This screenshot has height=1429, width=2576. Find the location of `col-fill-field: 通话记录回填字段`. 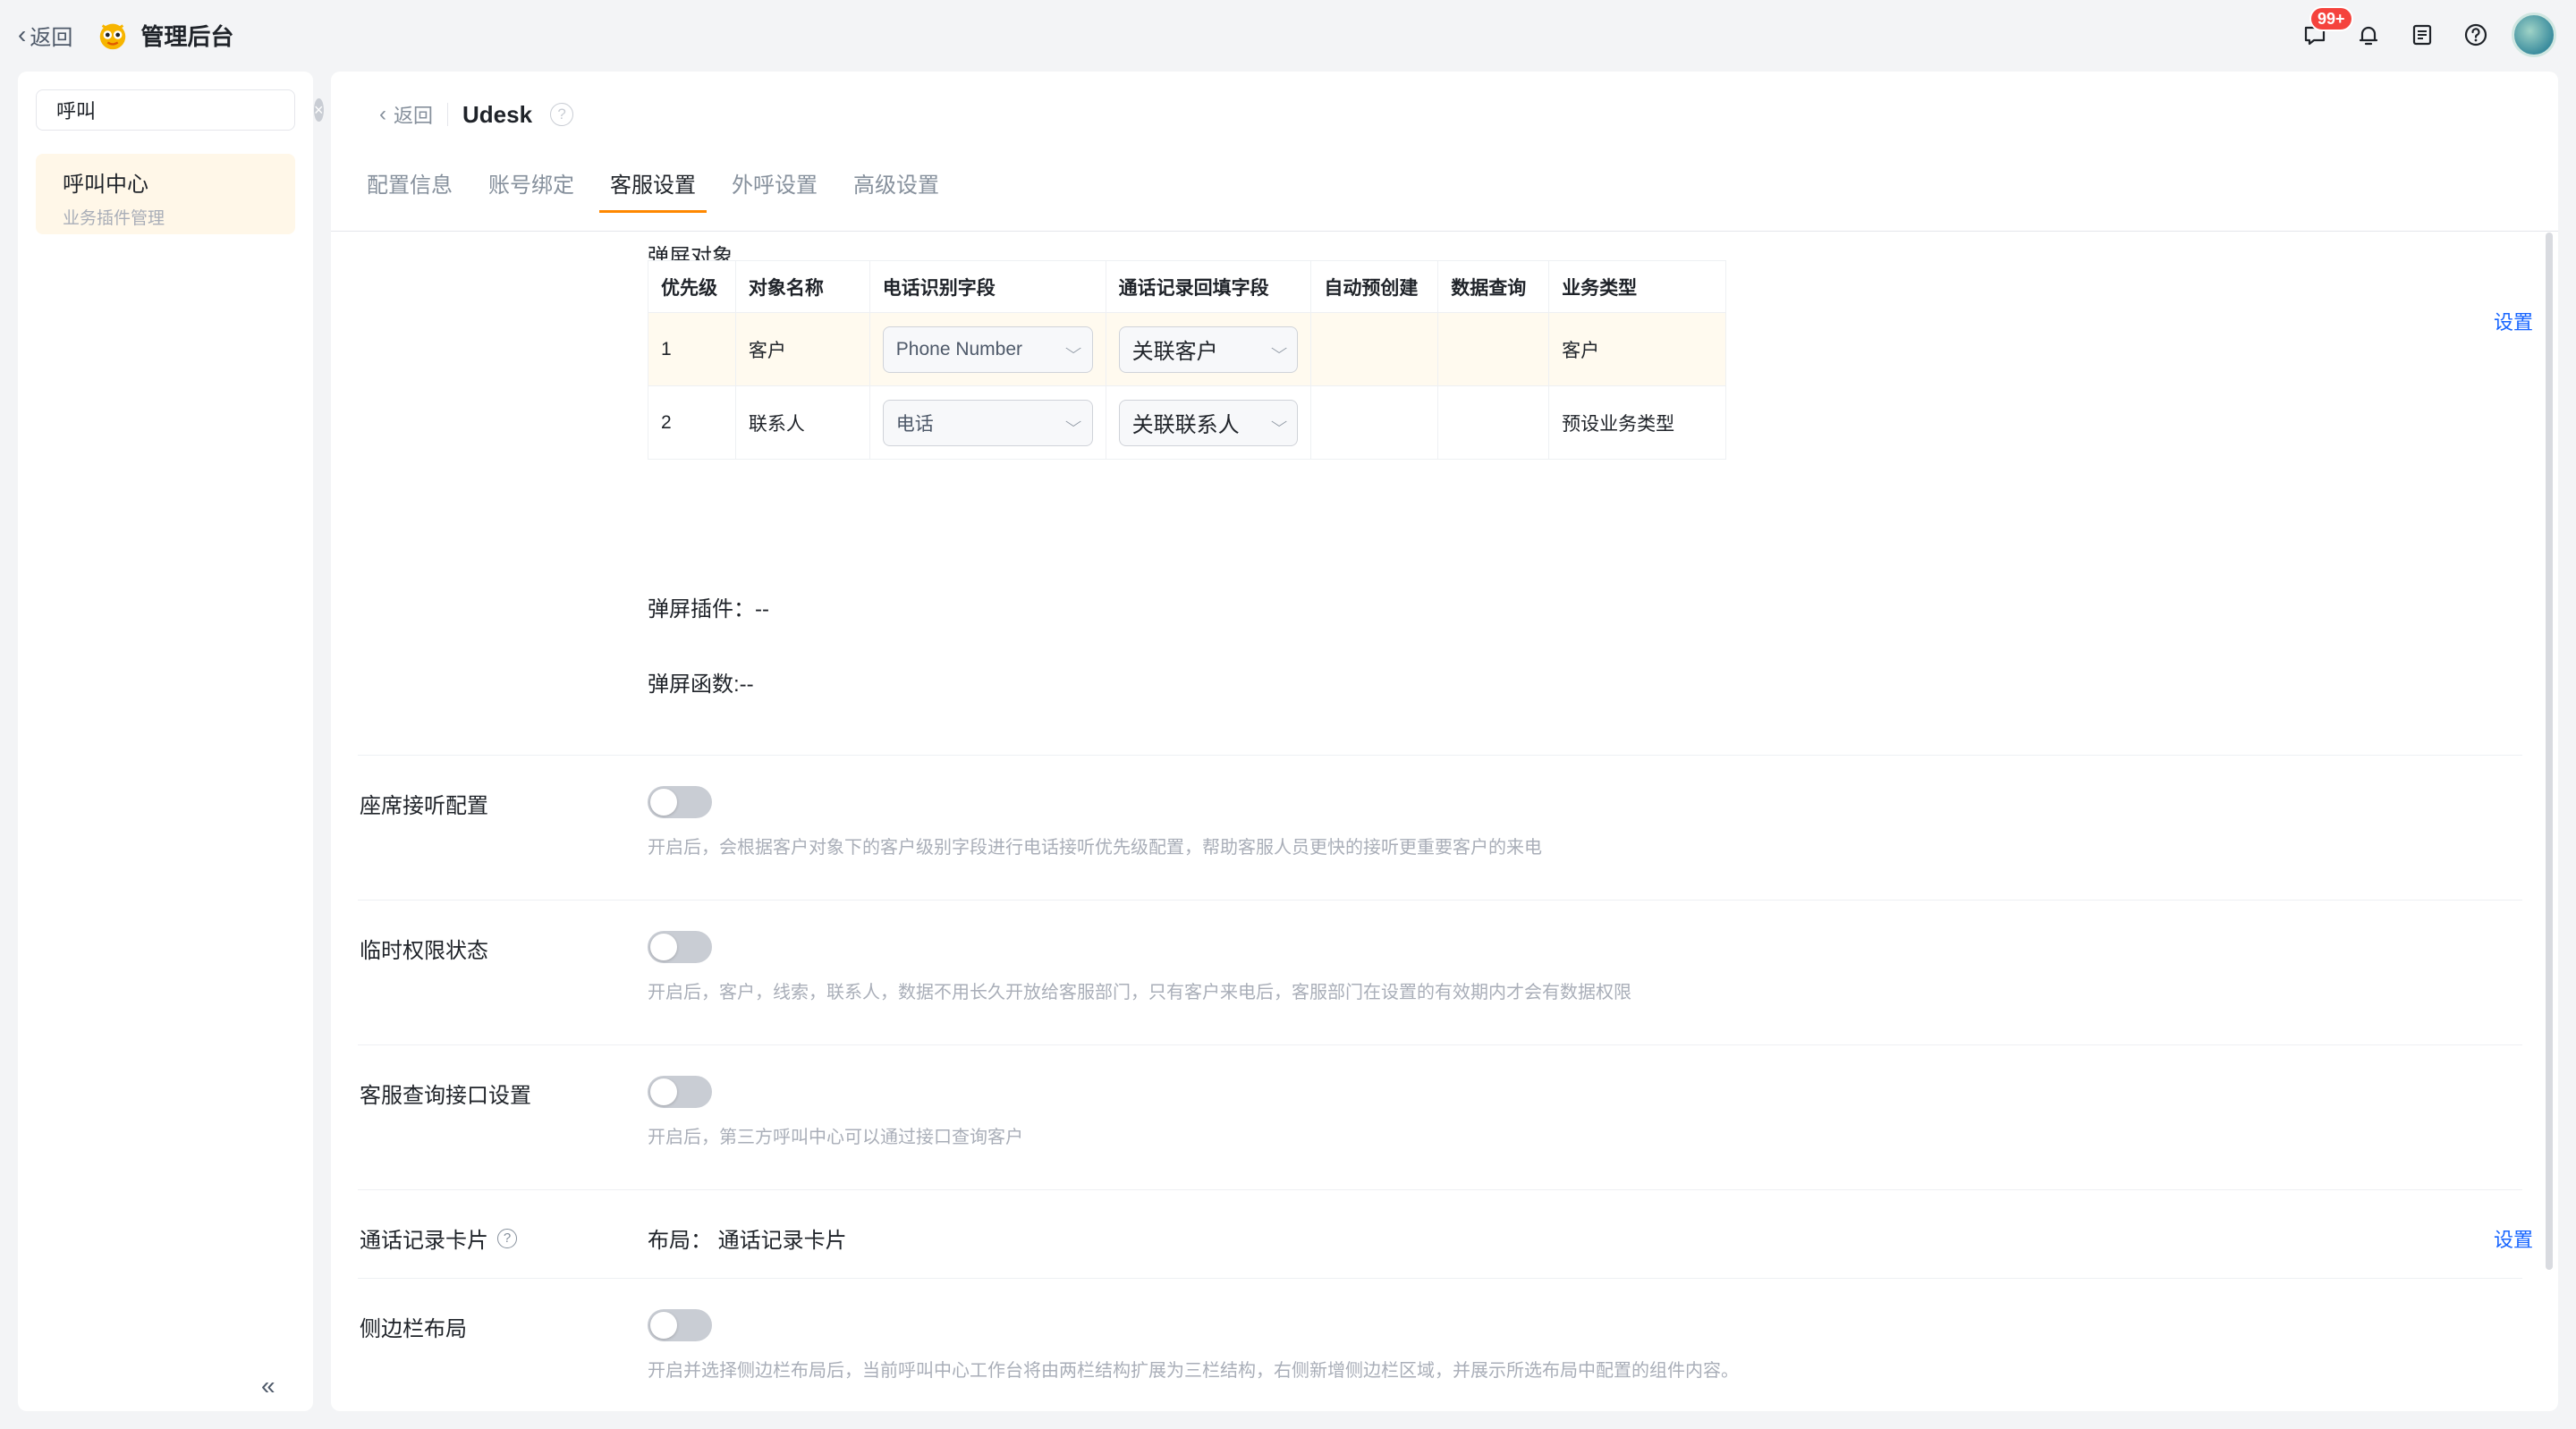

col-fill-field: 通话记录回填字段 is located at coordinates (1208, 286).